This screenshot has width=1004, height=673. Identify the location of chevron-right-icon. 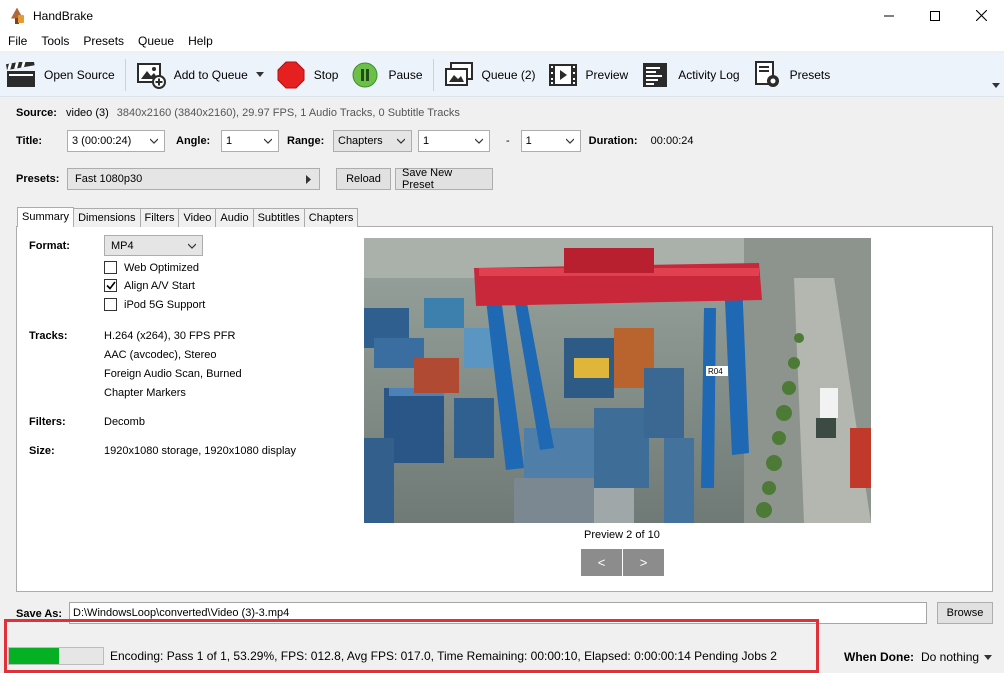
(308, 179).